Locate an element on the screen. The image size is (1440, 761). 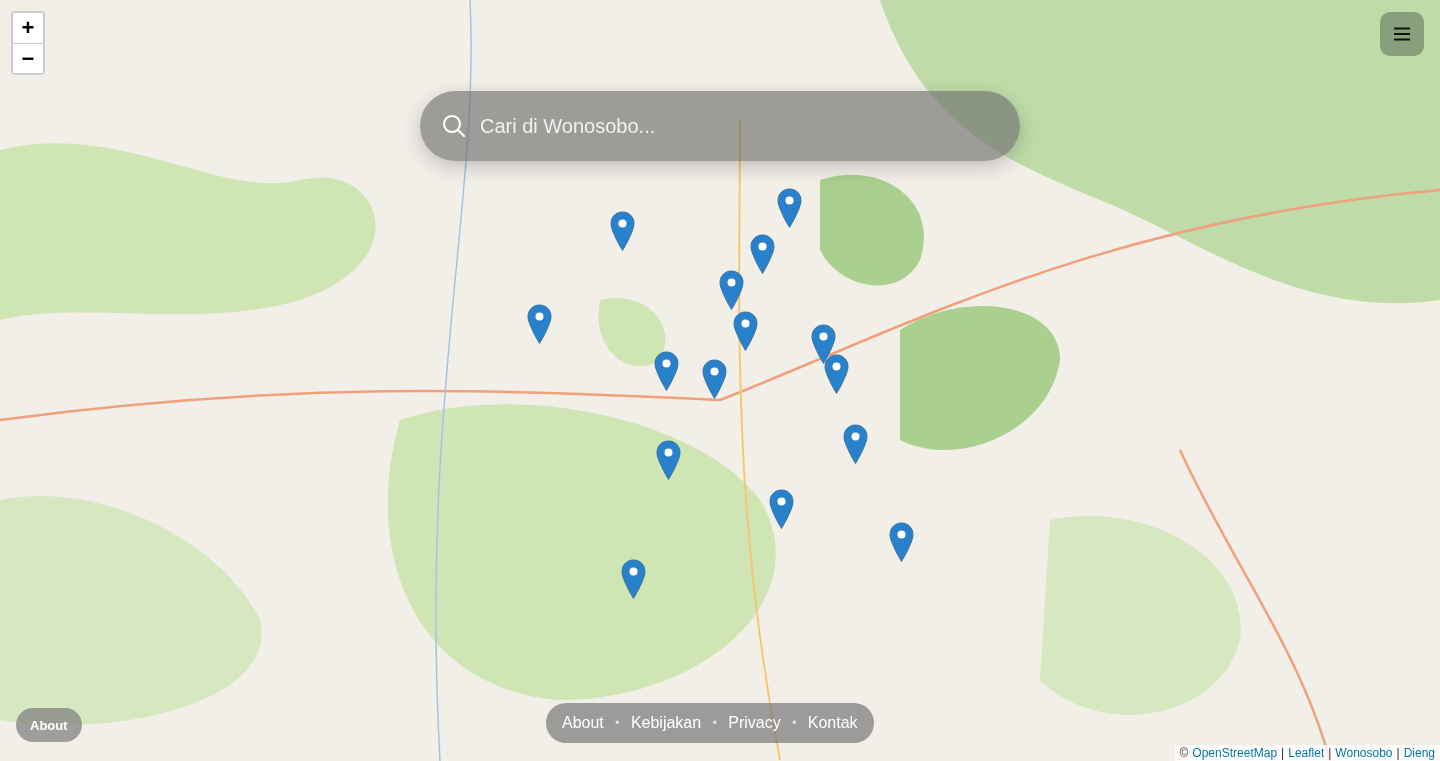
menu-button is located at coordinates (1402, 34).